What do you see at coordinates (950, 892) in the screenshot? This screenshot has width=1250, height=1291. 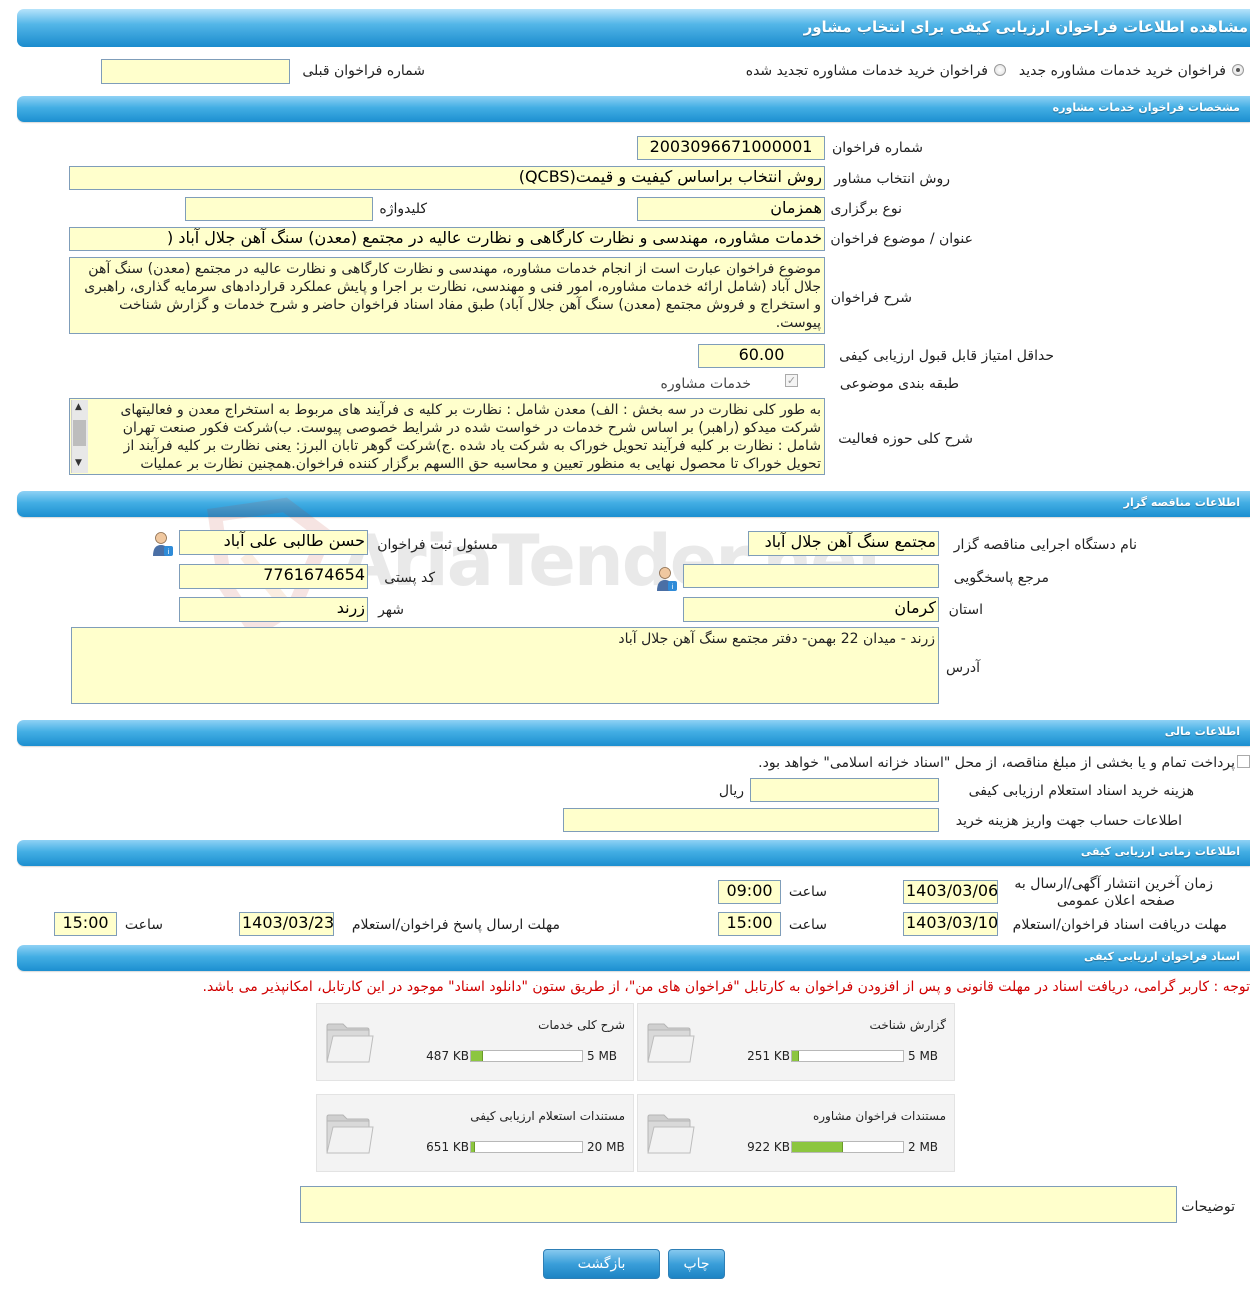 I see `publish-date-field: 1403/03/06` at bounding box center [950, 892].